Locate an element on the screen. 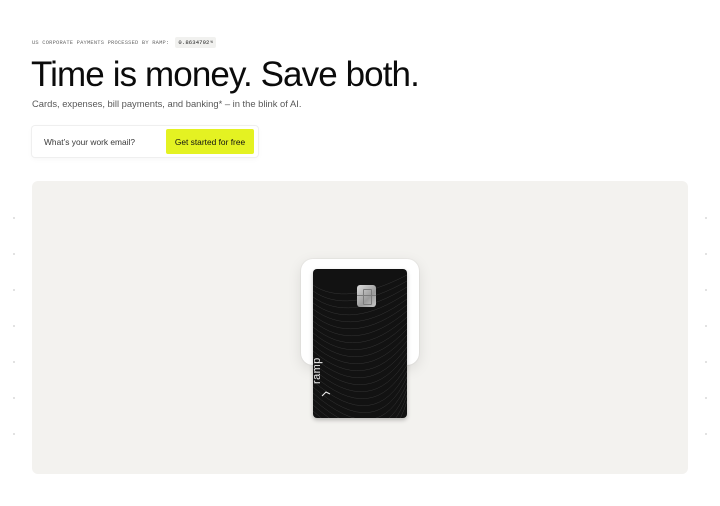  eyebrow-label: US CORPORATE PAYMENTS PROCESSED BY RAMP: is located at coordinates (101, 42).